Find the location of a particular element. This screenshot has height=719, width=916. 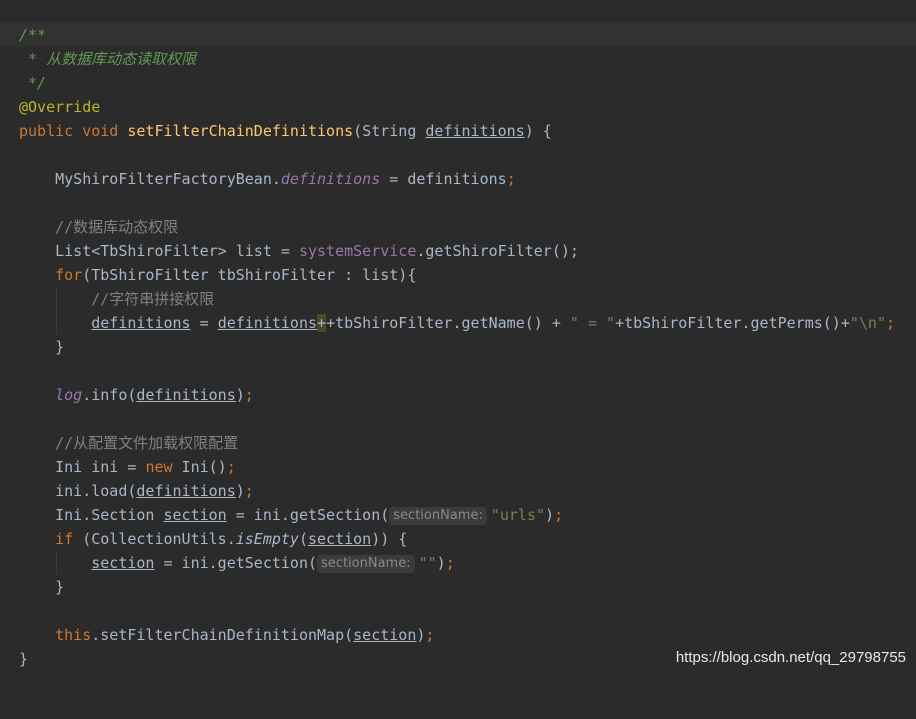

code-line: if (CollectionUtils.isEmpty(section)) { is located at coordinates (231, 539).